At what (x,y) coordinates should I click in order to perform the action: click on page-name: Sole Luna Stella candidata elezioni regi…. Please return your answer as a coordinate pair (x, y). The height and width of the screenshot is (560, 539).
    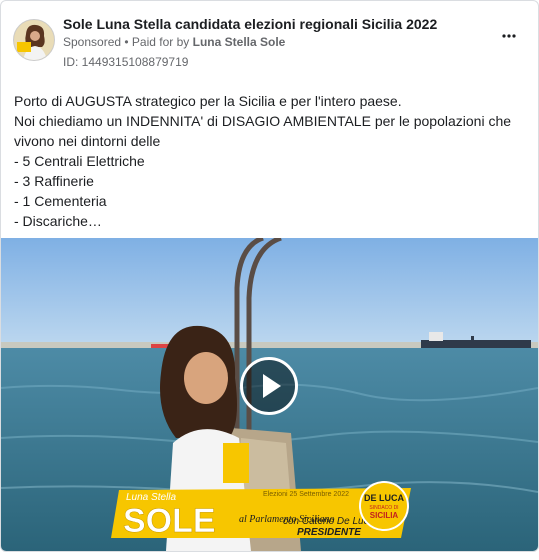
    Looking at the image, I should click on (250, 24).